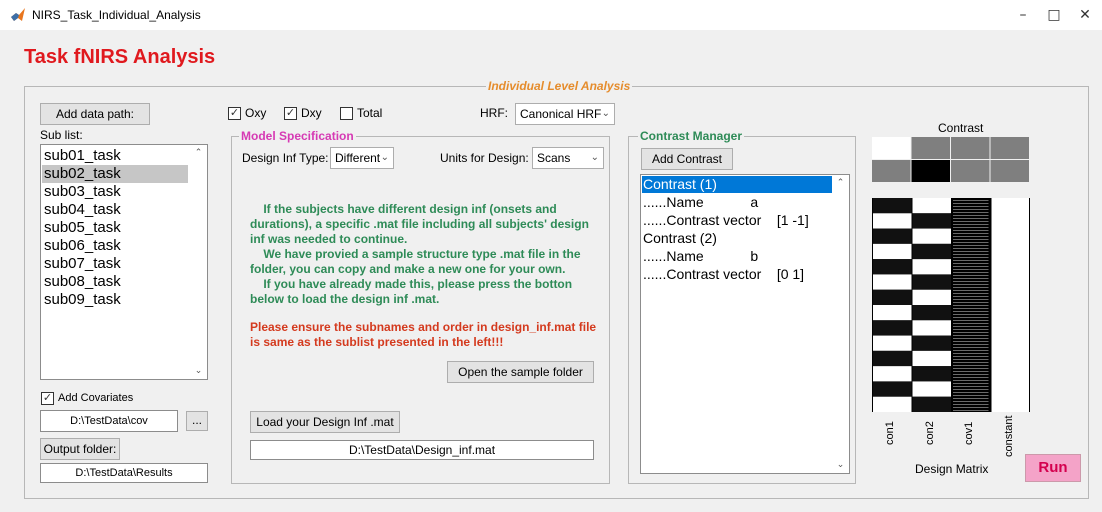  Describe the element at coordinates (198, 262) in the screenshot. I see `subject-list-scrollbar: ⌃ ⌄` at that location.